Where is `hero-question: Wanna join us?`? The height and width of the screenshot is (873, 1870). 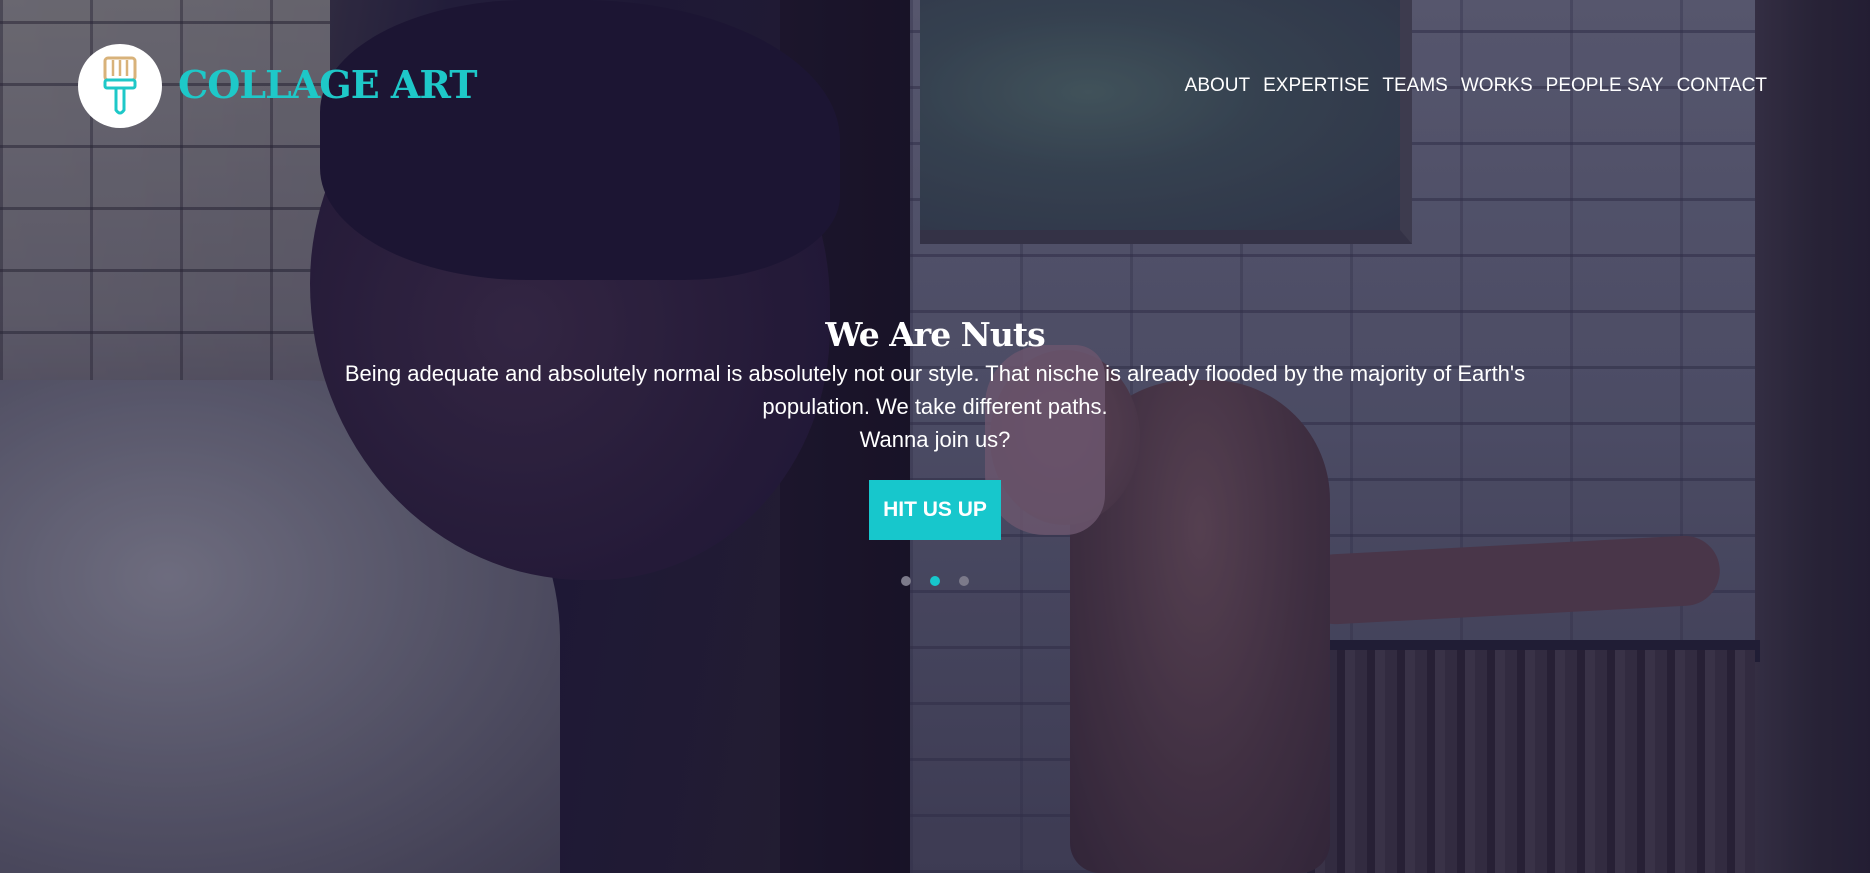 hero-question: Wanna join us? is located at coordinates (935, 439).